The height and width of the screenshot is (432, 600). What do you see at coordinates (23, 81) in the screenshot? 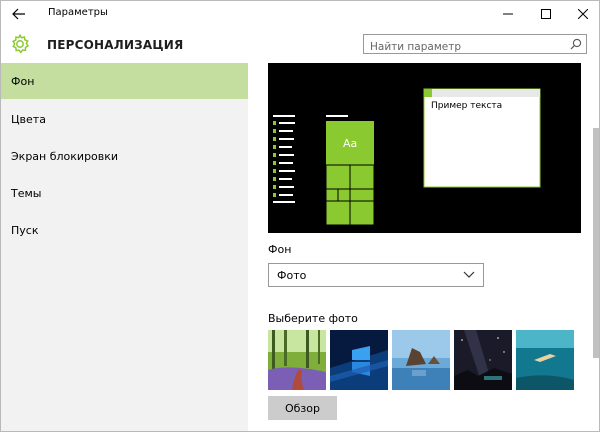
I see `sidebar-item-label: Фон` at bounding box center [23, 81].